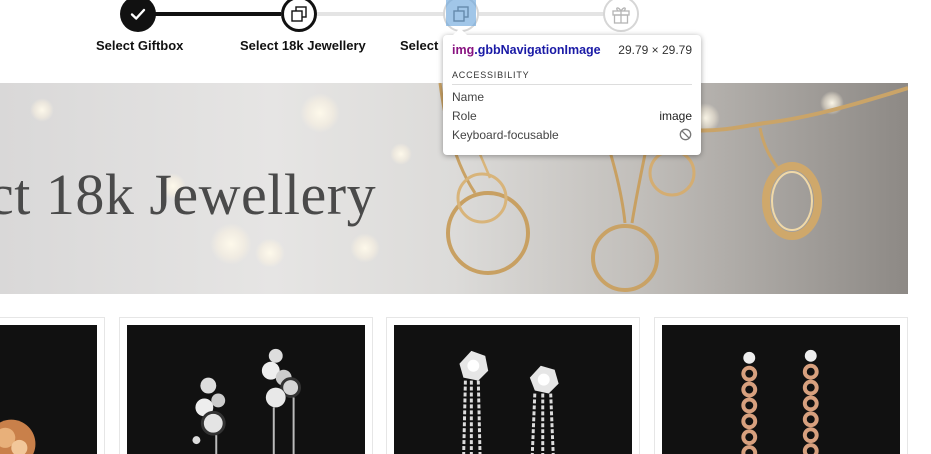 The width and height of the screenshot is (931, 454). I want to click on not-allowed-icon, so click(685, 134).